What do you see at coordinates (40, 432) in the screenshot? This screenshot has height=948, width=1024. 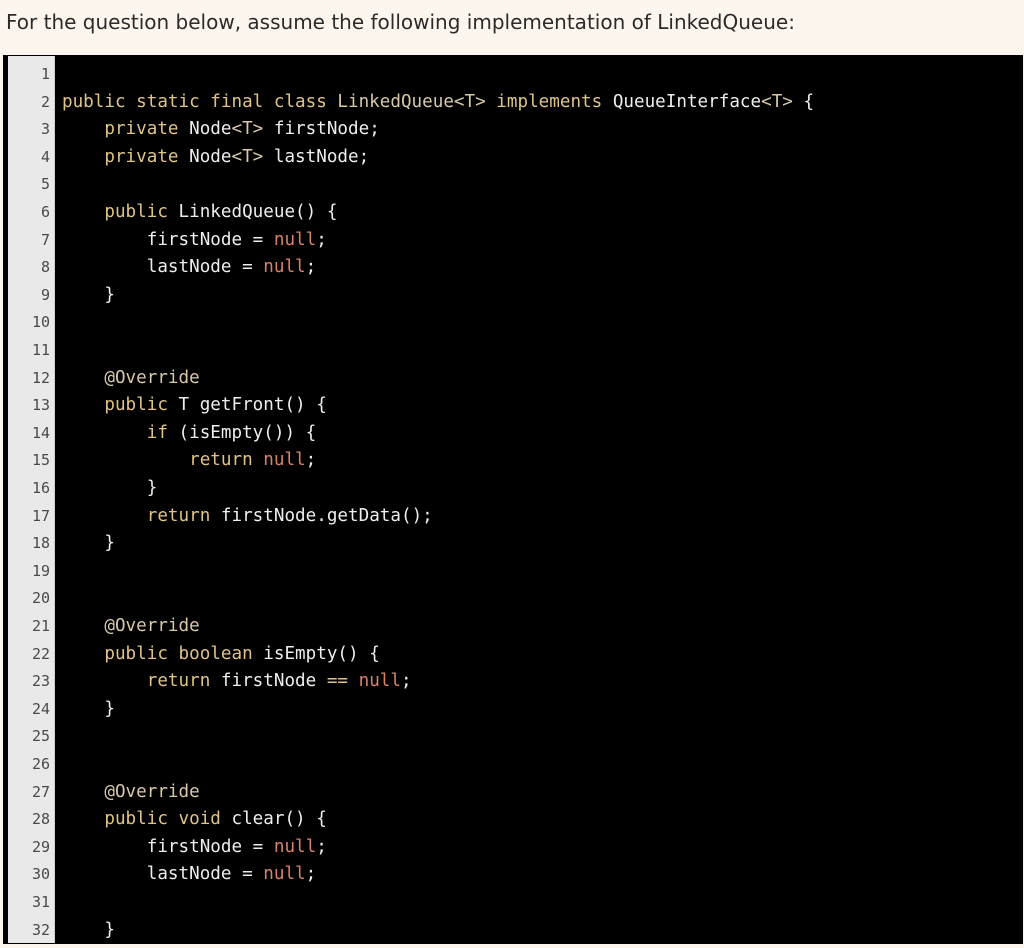 I see `line-number: 14` at bounding box center [40, 432].